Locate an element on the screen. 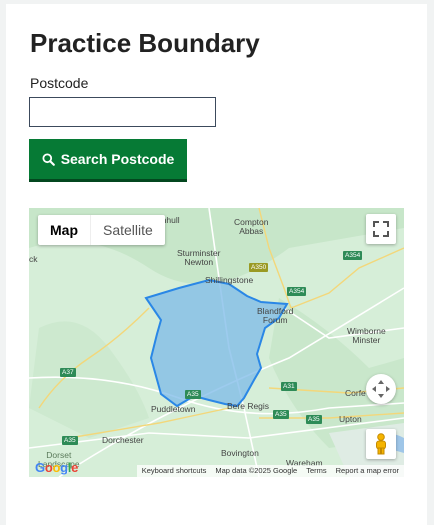 The height and width of the screenshot is (525, 434). terms-link: Terms is located at coordinates (316, 471).